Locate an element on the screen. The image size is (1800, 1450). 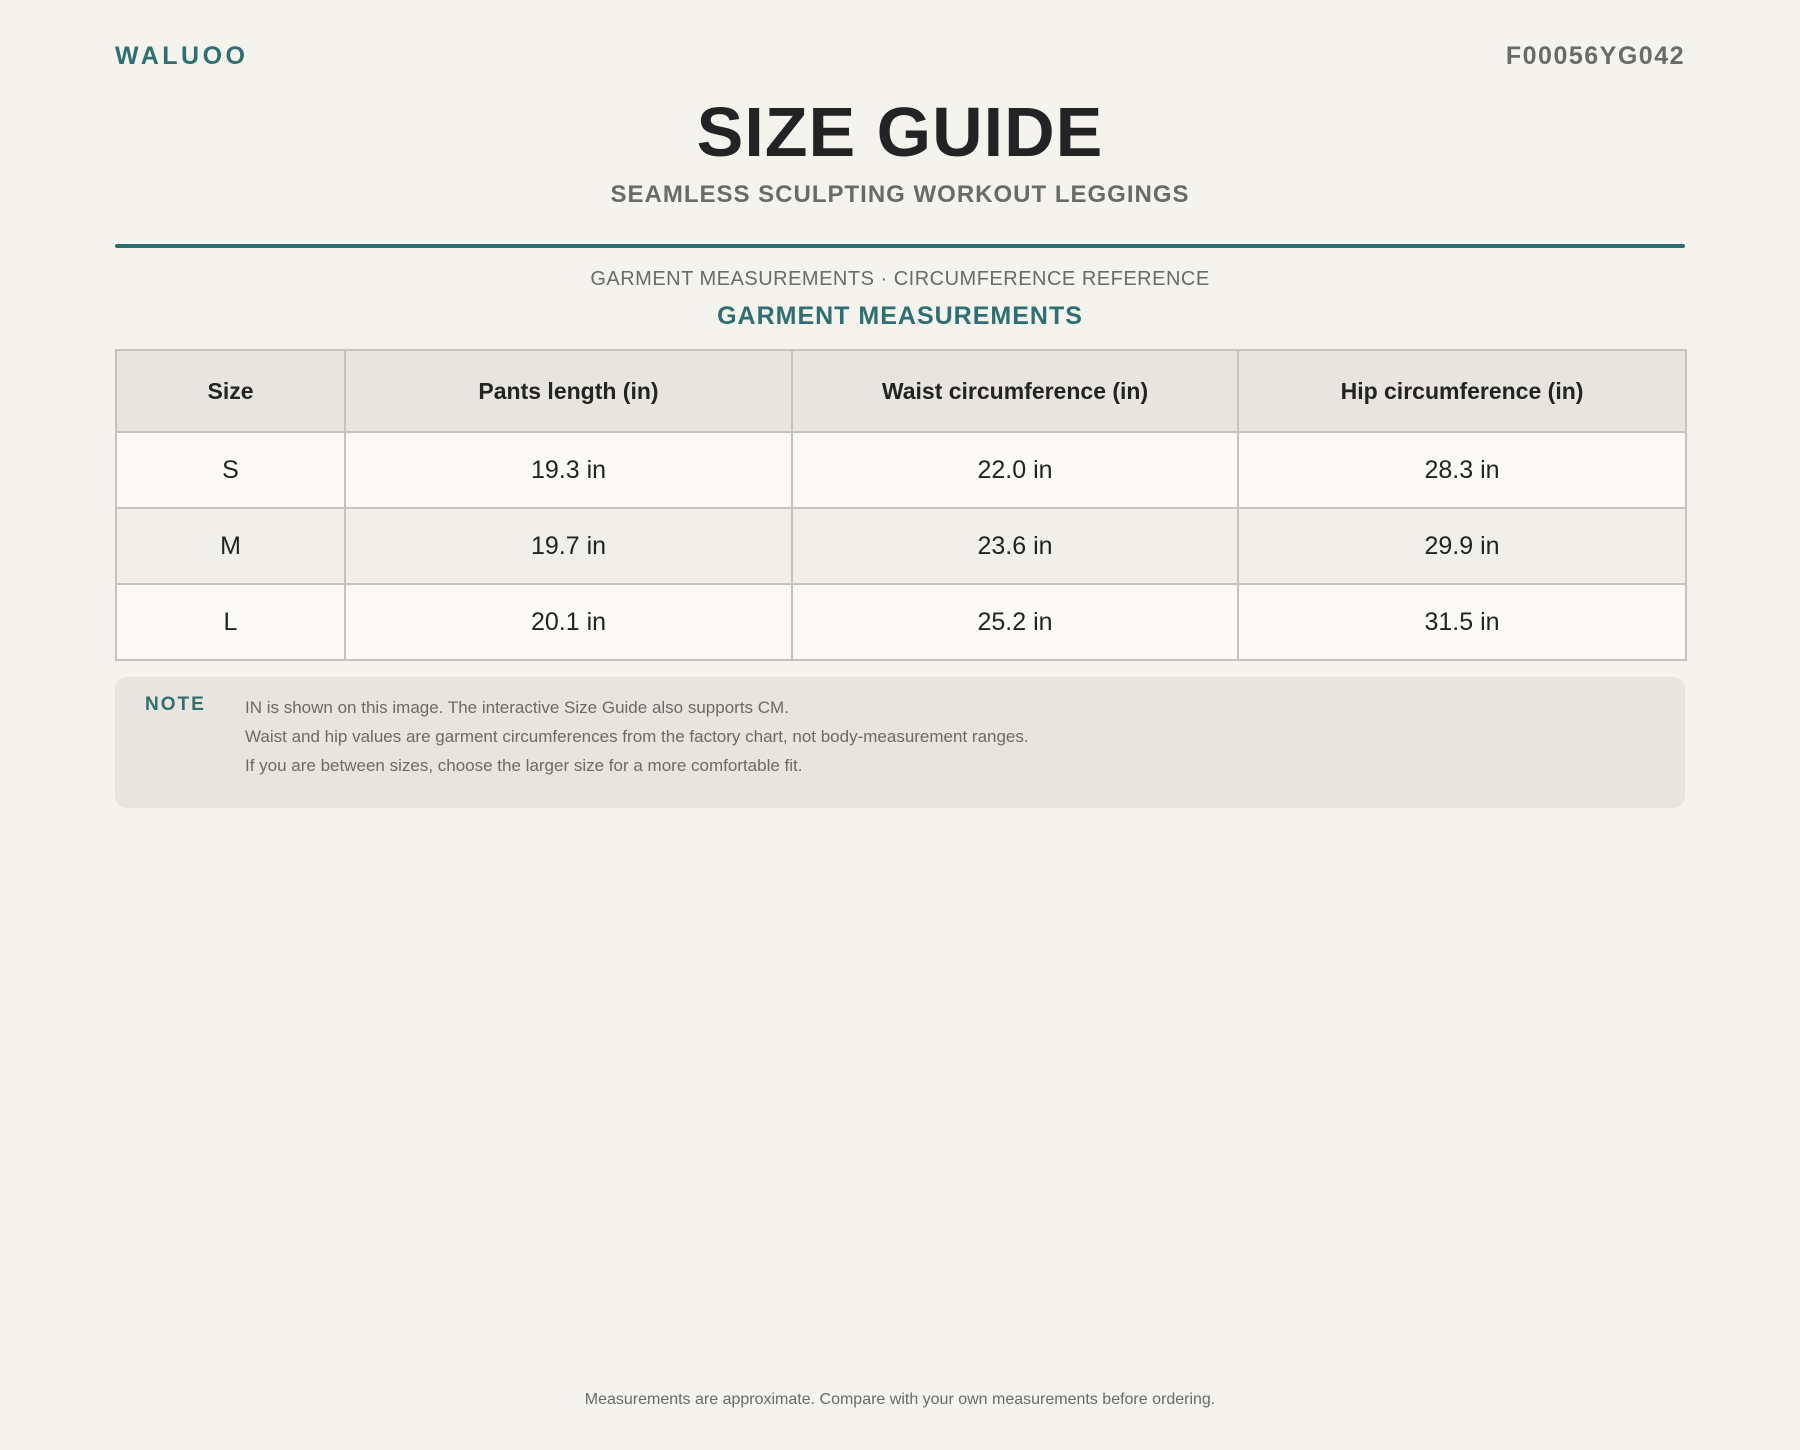
cell-size: M is located at coordinates (230, 546).